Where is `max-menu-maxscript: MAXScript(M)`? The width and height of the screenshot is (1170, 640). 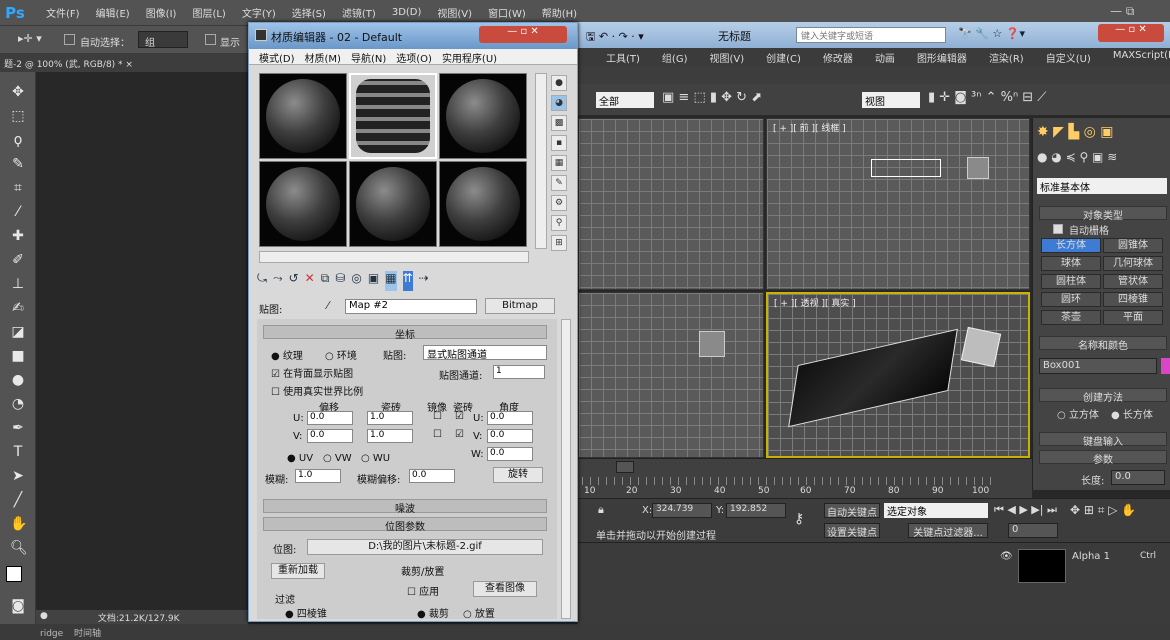
max-menu-maxscript: MAXScript(M) is located at coordinates (1141, 57).